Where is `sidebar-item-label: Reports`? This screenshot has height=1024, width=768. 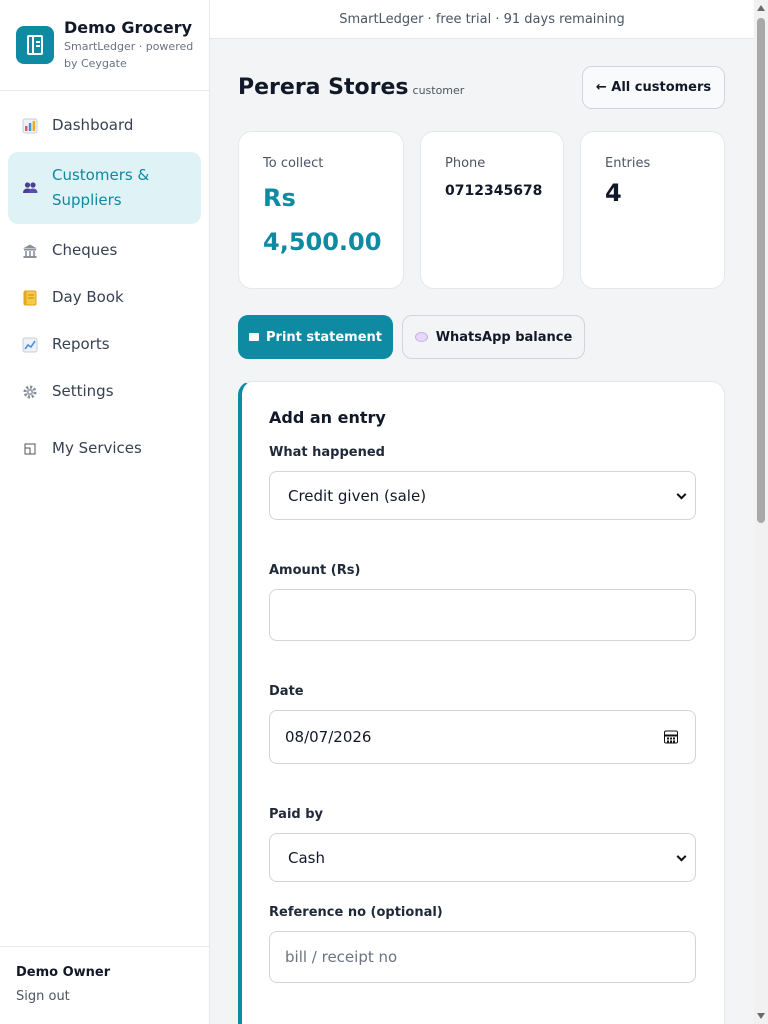 sidebar-item-label: Reports is located at coordinates (81, 344).